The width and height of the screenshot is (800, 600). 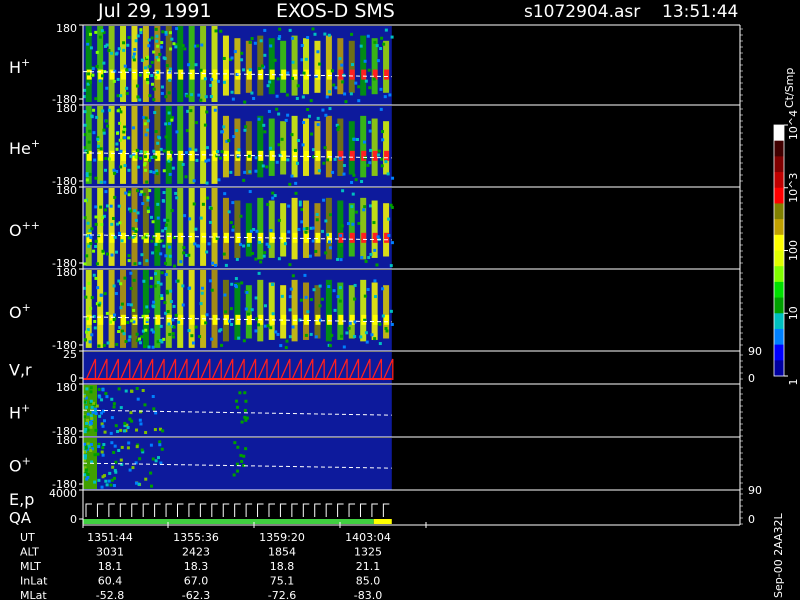 What do you see at coordinates (196, 537) in the screenshot?
I see `footer-cell: 1355:36` at bounding box center [196, 537].